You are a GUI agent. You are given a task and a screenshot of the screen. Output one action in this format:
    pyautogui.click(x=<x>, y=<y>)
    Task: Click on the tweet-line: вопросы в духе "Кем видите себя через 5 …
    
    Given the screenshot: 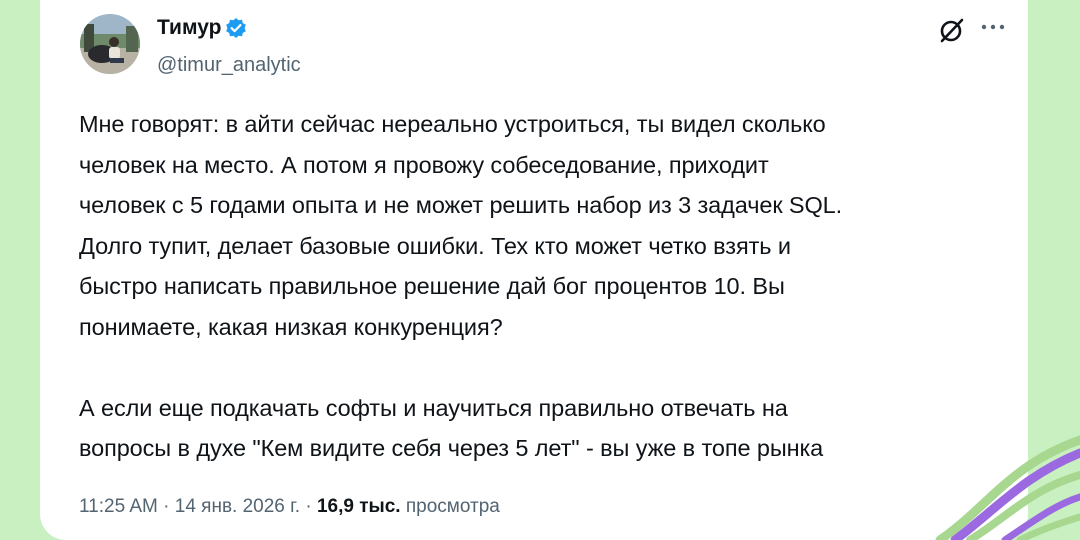 What is the action you would take?
    pyautogui.click(x=451, y=448)
    